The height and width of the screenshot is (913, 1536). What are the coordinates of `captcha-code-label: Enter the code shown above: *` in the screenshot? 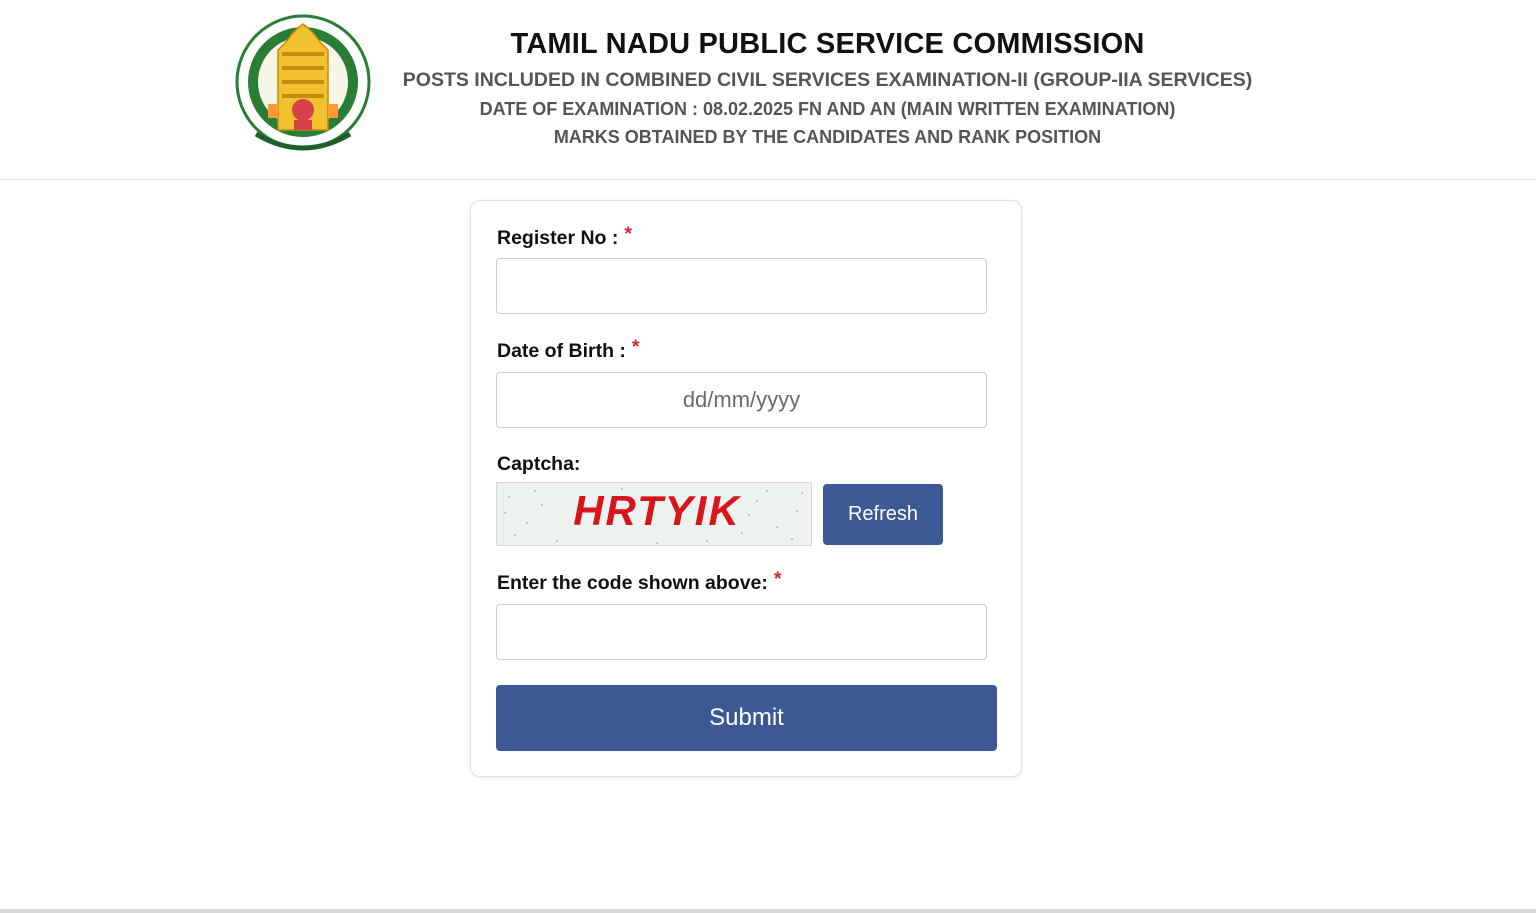 It's located at (639, 581).